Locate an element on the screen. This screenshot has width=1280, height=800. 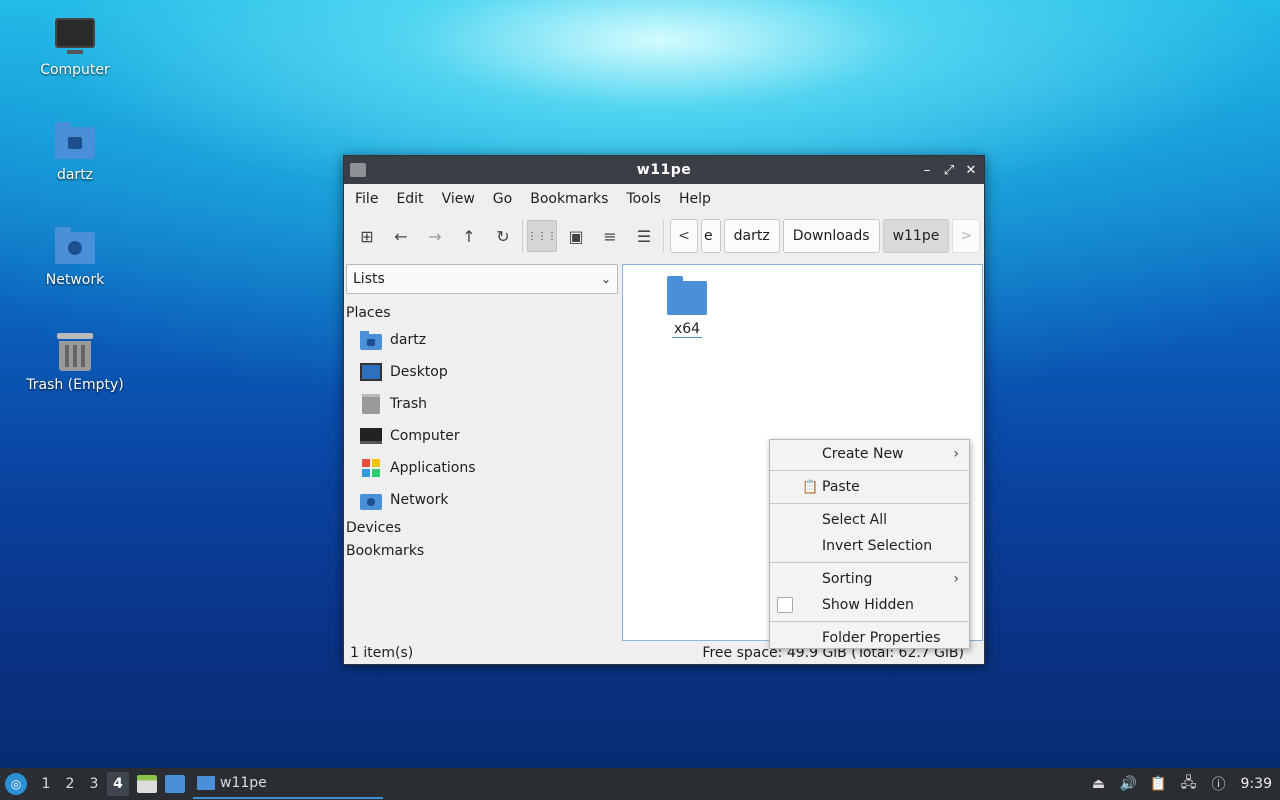
places-heading: Places is located at coordinates (482, 312).